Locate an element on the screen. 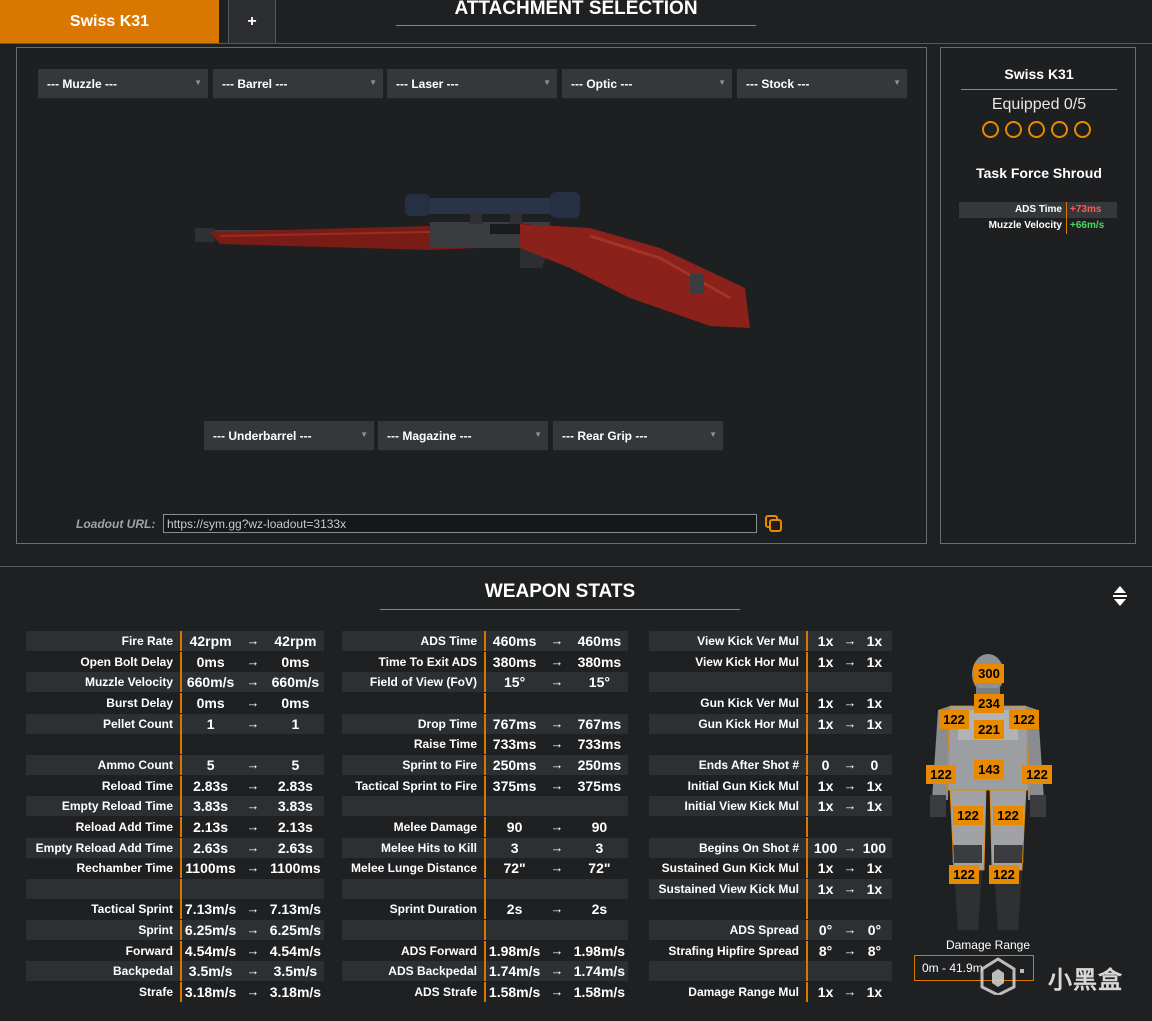  rear-grip-dropdown: --- Rear Grip --- ▼ is located at coordinates (638, 436).